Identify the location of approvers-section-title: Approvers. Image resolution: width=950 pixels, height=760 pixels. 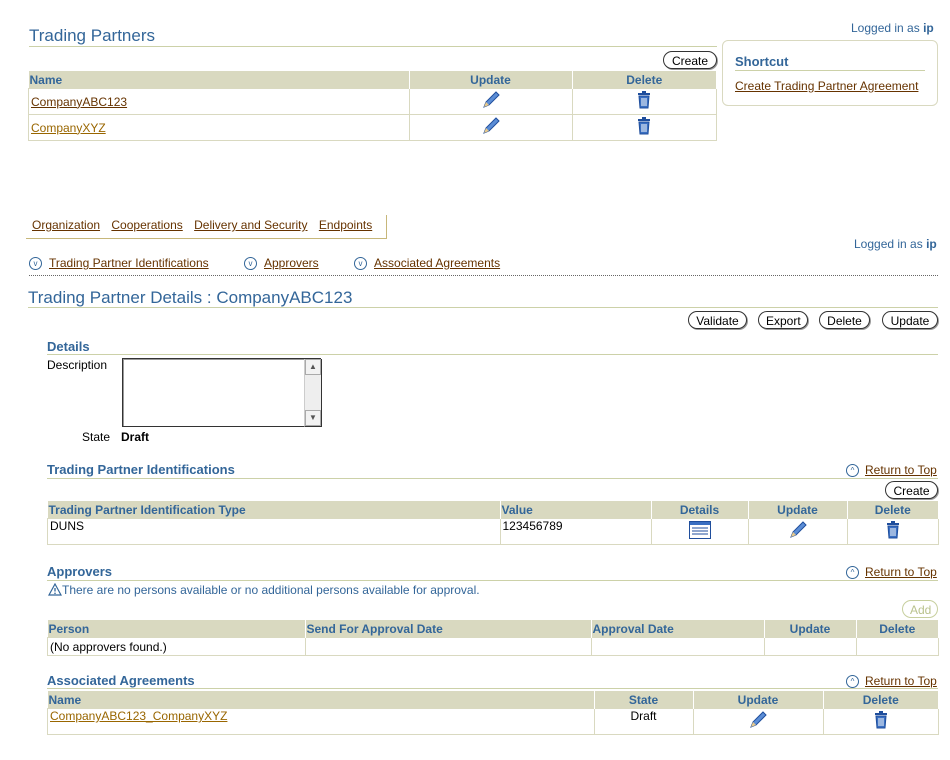
(80, 571).